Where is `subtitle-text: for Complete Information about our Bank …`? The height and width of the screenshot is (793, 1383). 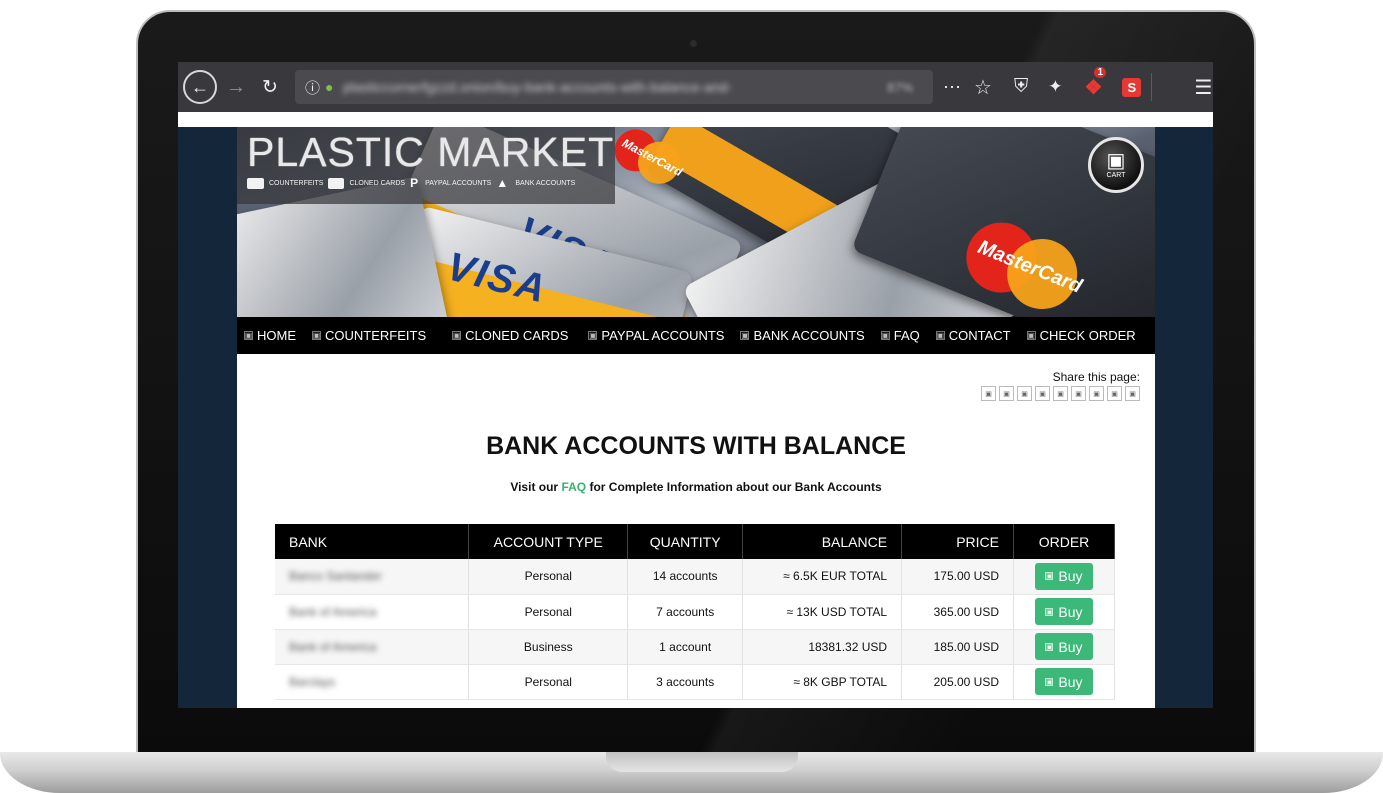 subtitle-text: for Complete Information about our Bank … is located at coordinates (734, 487).